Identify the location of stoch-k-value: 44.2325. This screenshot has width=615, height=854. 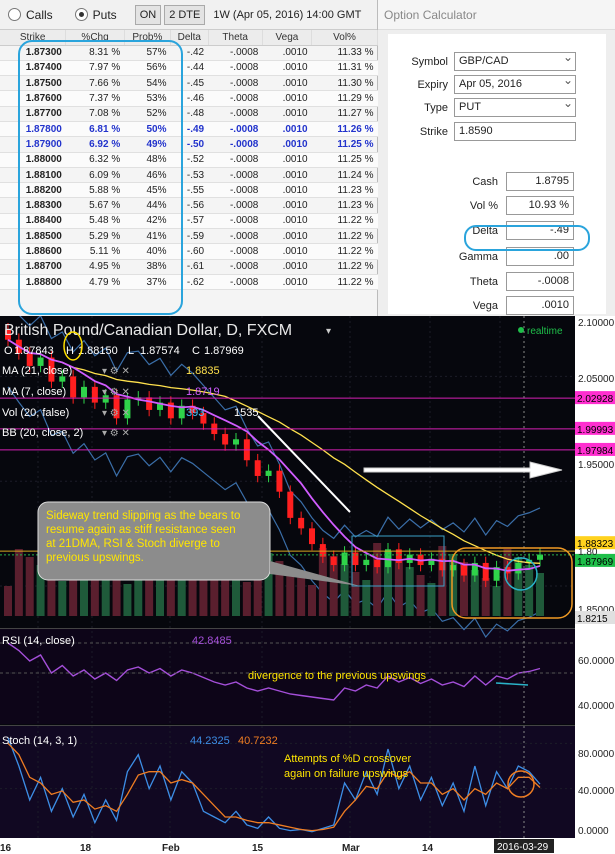
(210, 741).